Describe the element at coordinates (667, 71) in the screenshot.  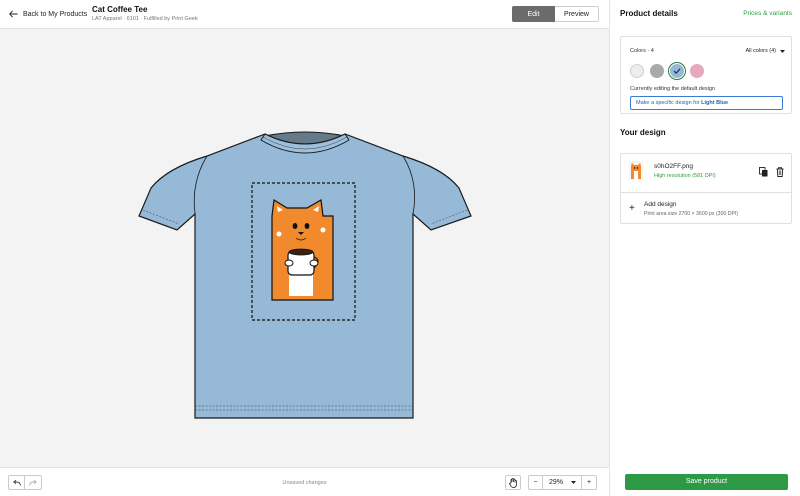
I see `color-swatches` at that location.